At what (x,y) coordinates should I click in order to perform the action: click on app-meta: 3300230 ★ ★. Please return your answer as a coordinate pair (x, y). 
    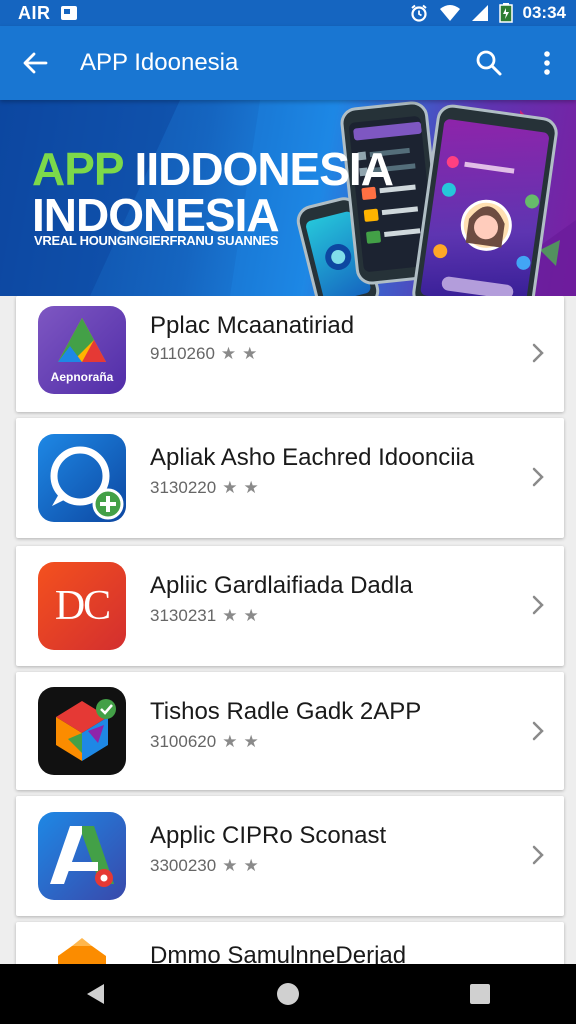
    Looking at the image, I should click on (204, 866).